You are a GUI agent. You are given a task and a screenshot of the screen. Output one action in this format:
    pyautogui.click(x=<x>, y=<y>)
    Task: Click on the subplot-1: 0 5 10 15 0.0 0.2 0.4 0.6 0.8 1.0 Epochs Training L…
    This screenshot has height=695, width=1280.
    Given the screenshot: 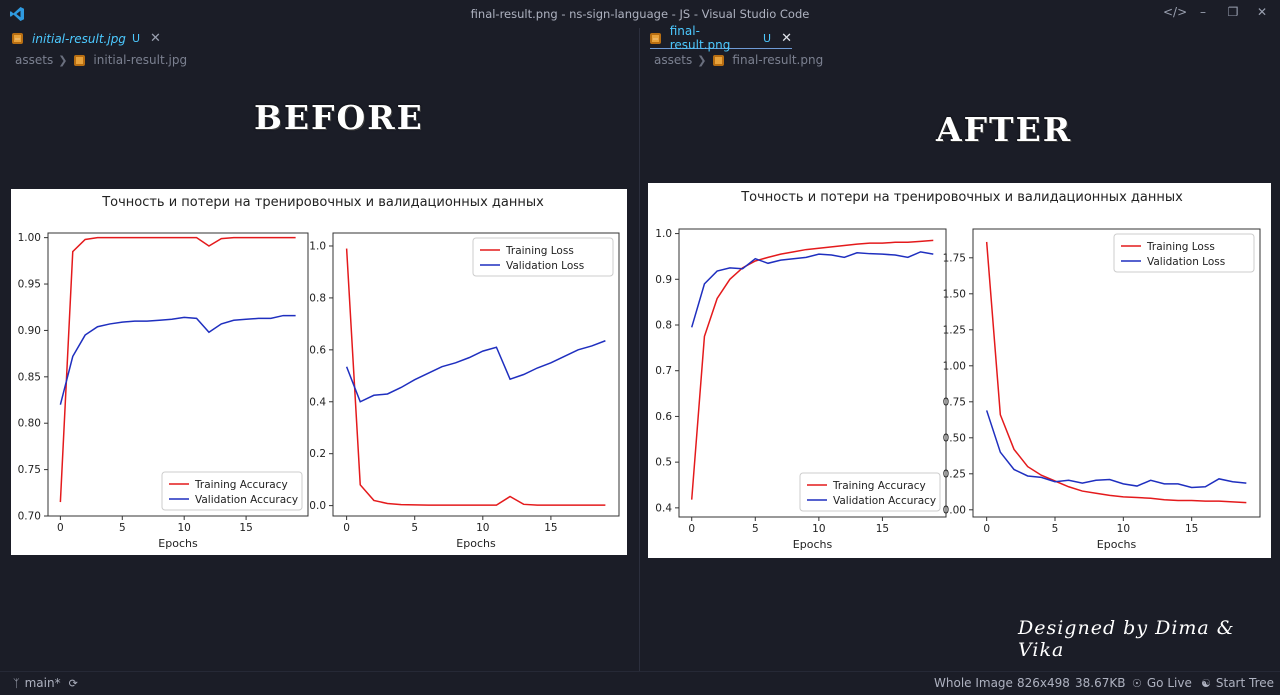 What is the action you would take?
    pyautogui.click(x=464, y=391)
    